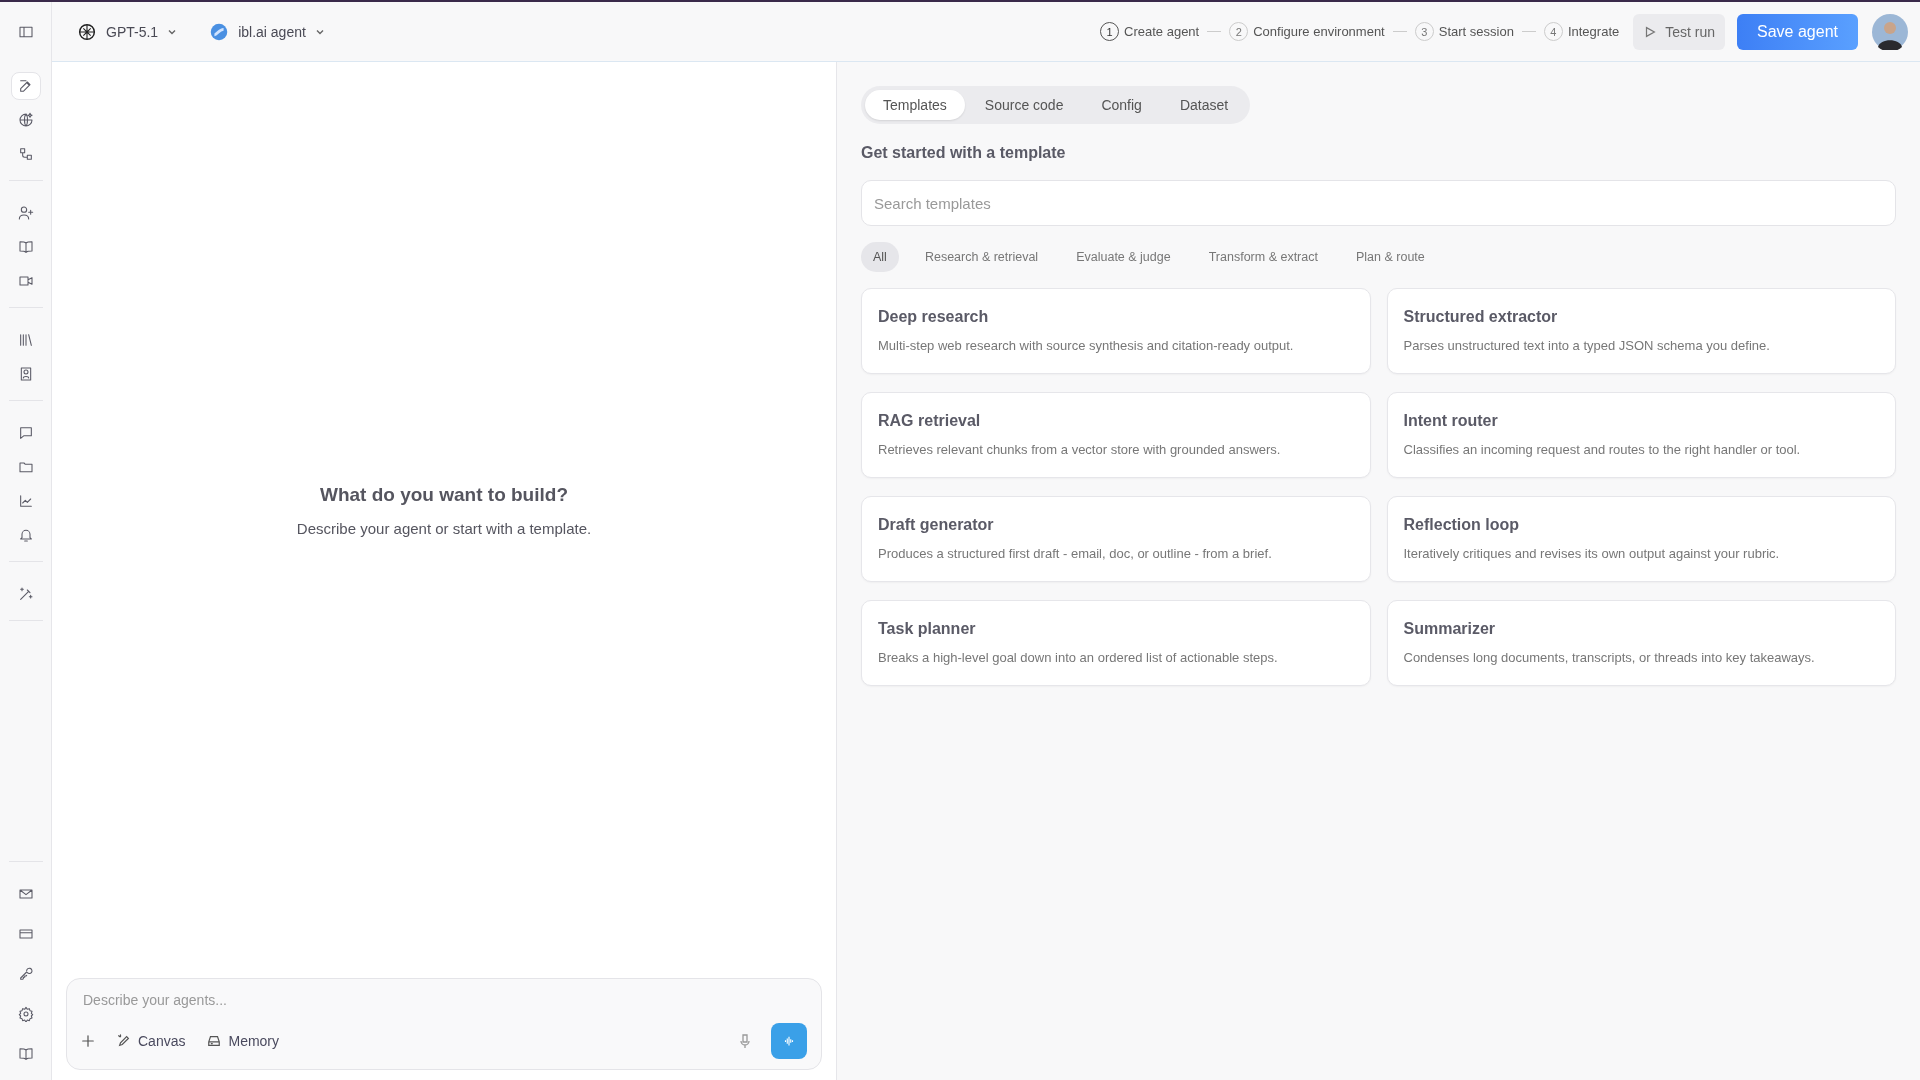  Describe the element at coordinates (25, 934) in the screenshot. I see `card-icon` at that location.